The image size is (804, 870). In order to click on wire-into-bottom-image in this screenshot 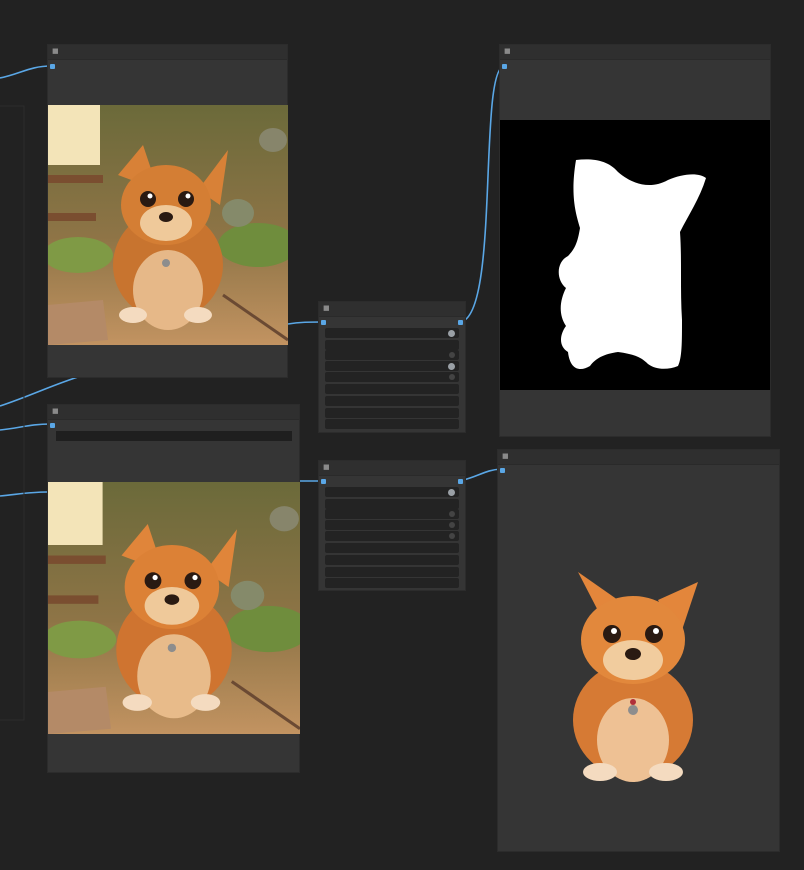, I will do `click(24, 494)`.